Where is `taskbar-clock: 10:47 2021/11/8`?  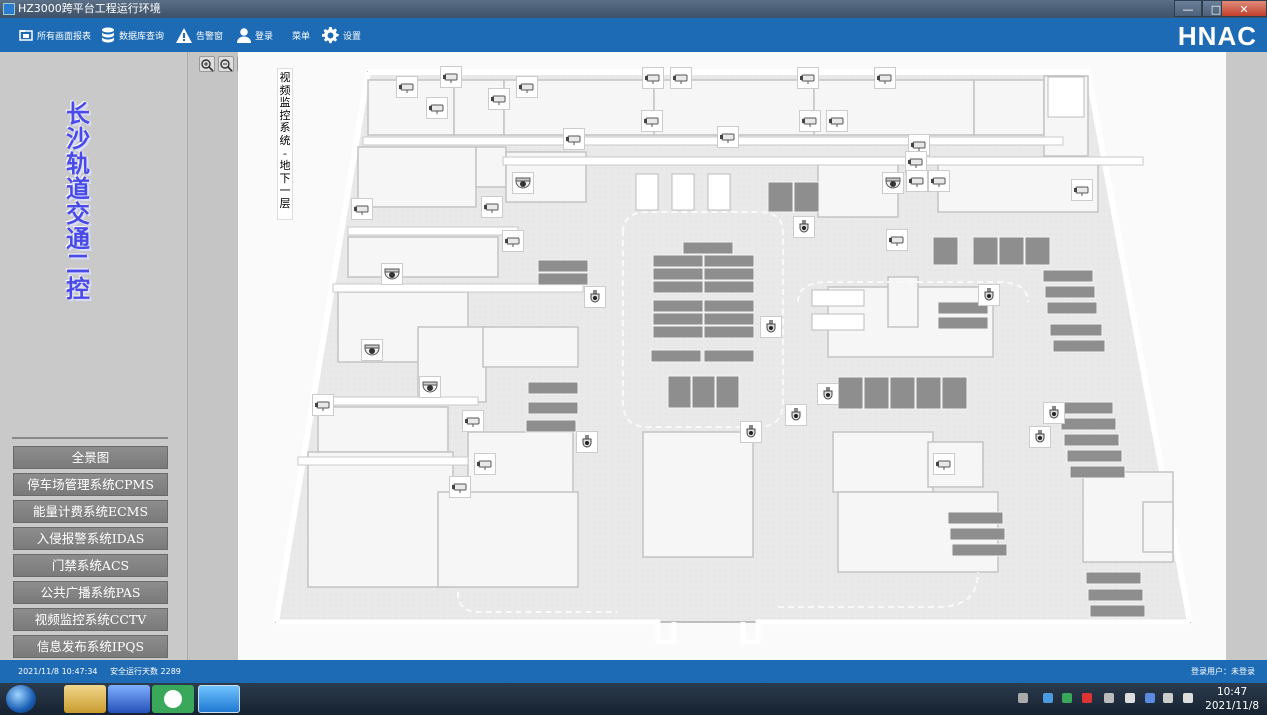 taskbar-clock: 10:47 2021/11/8 is located at coordinates (1232, 699).